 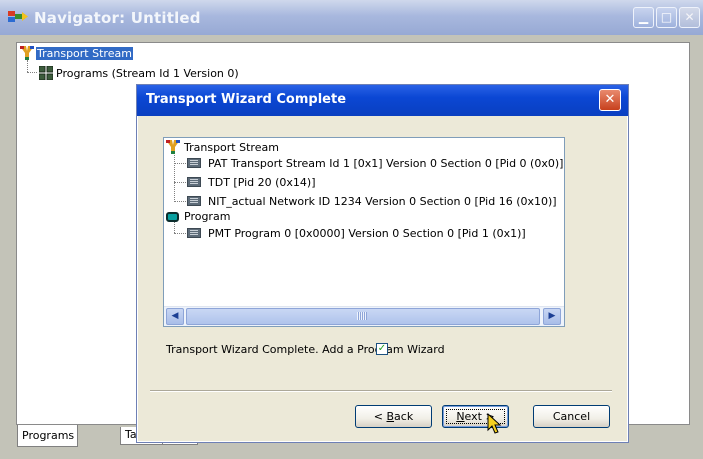 What do you see at coordinates (382, 349) in the screenshot?
I see `add-program-wizard-checkbox: ✓` at bounding box center [382, 349].